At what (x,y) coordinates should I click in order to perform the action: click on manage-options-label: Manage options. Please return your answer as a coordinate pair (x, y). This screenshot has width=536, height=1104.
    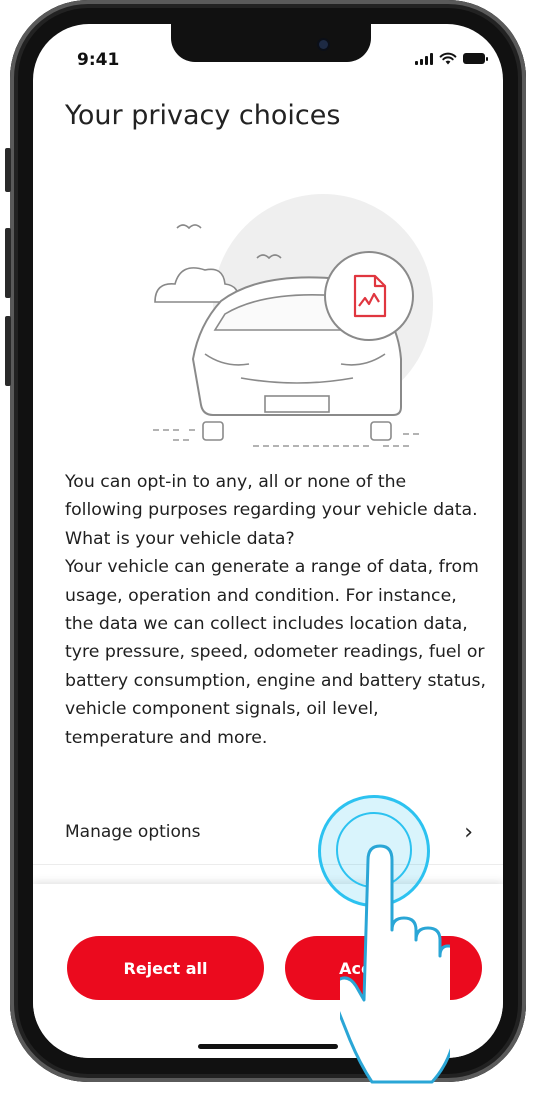
    Looking at the image, I should click on (133, 832).